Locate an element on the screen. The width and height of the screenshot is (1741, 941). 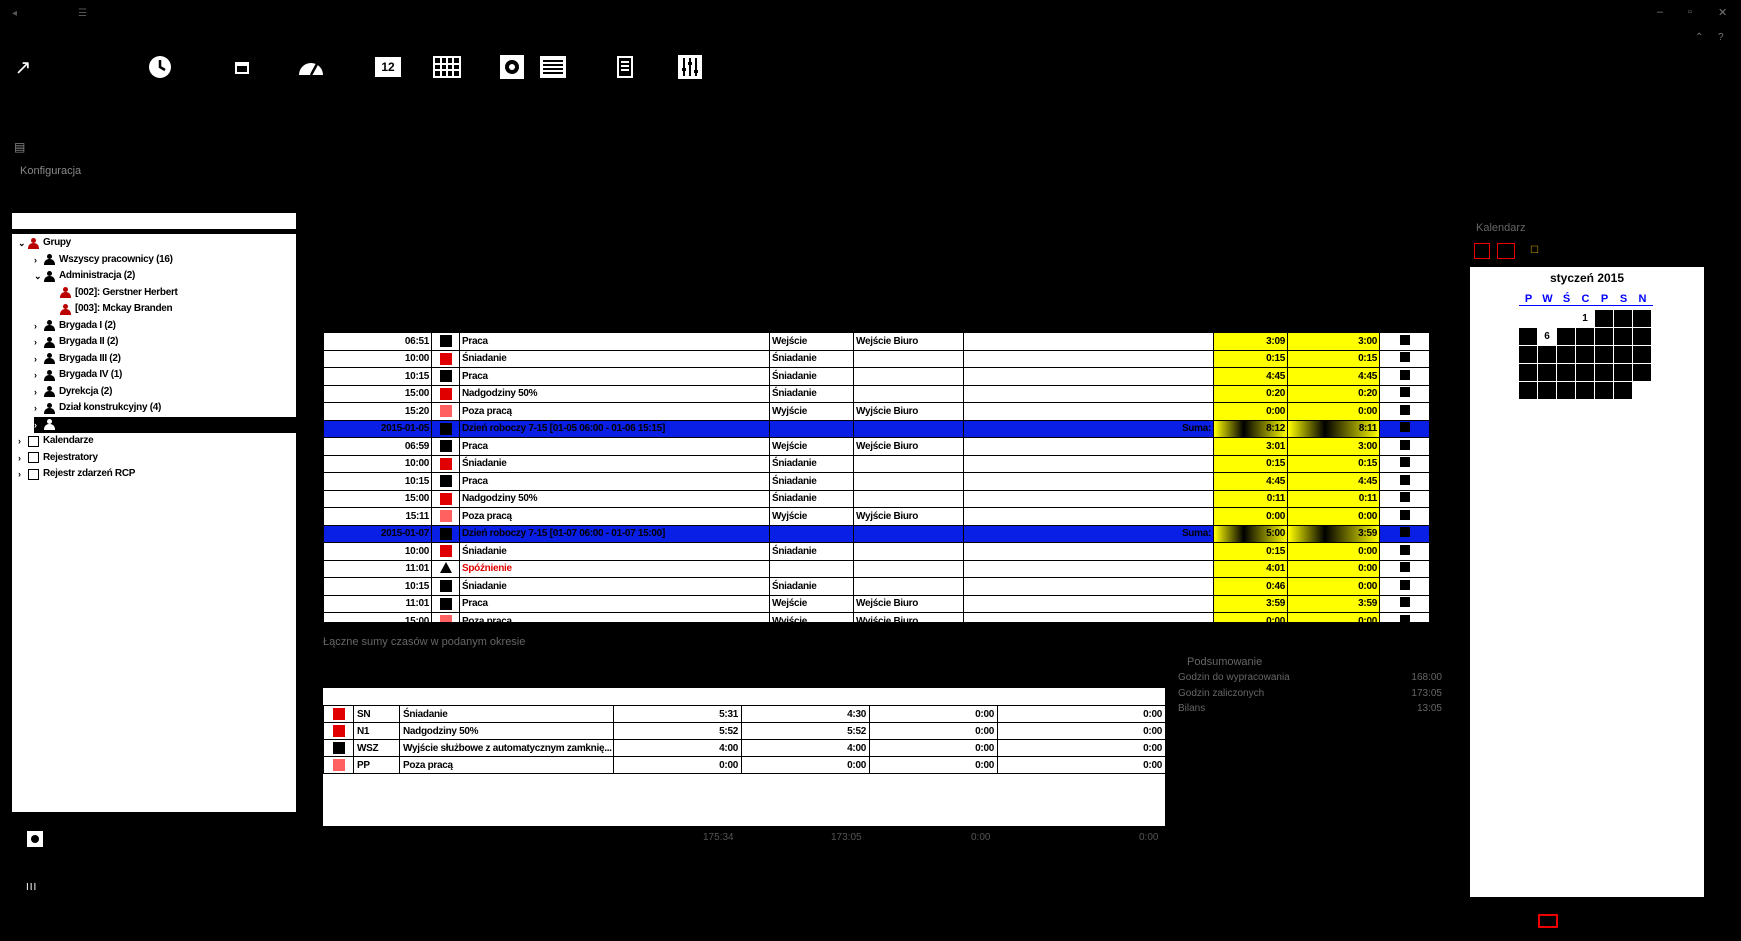
calendar-options-icon: ☐ is located at coordinates (1534, 250).